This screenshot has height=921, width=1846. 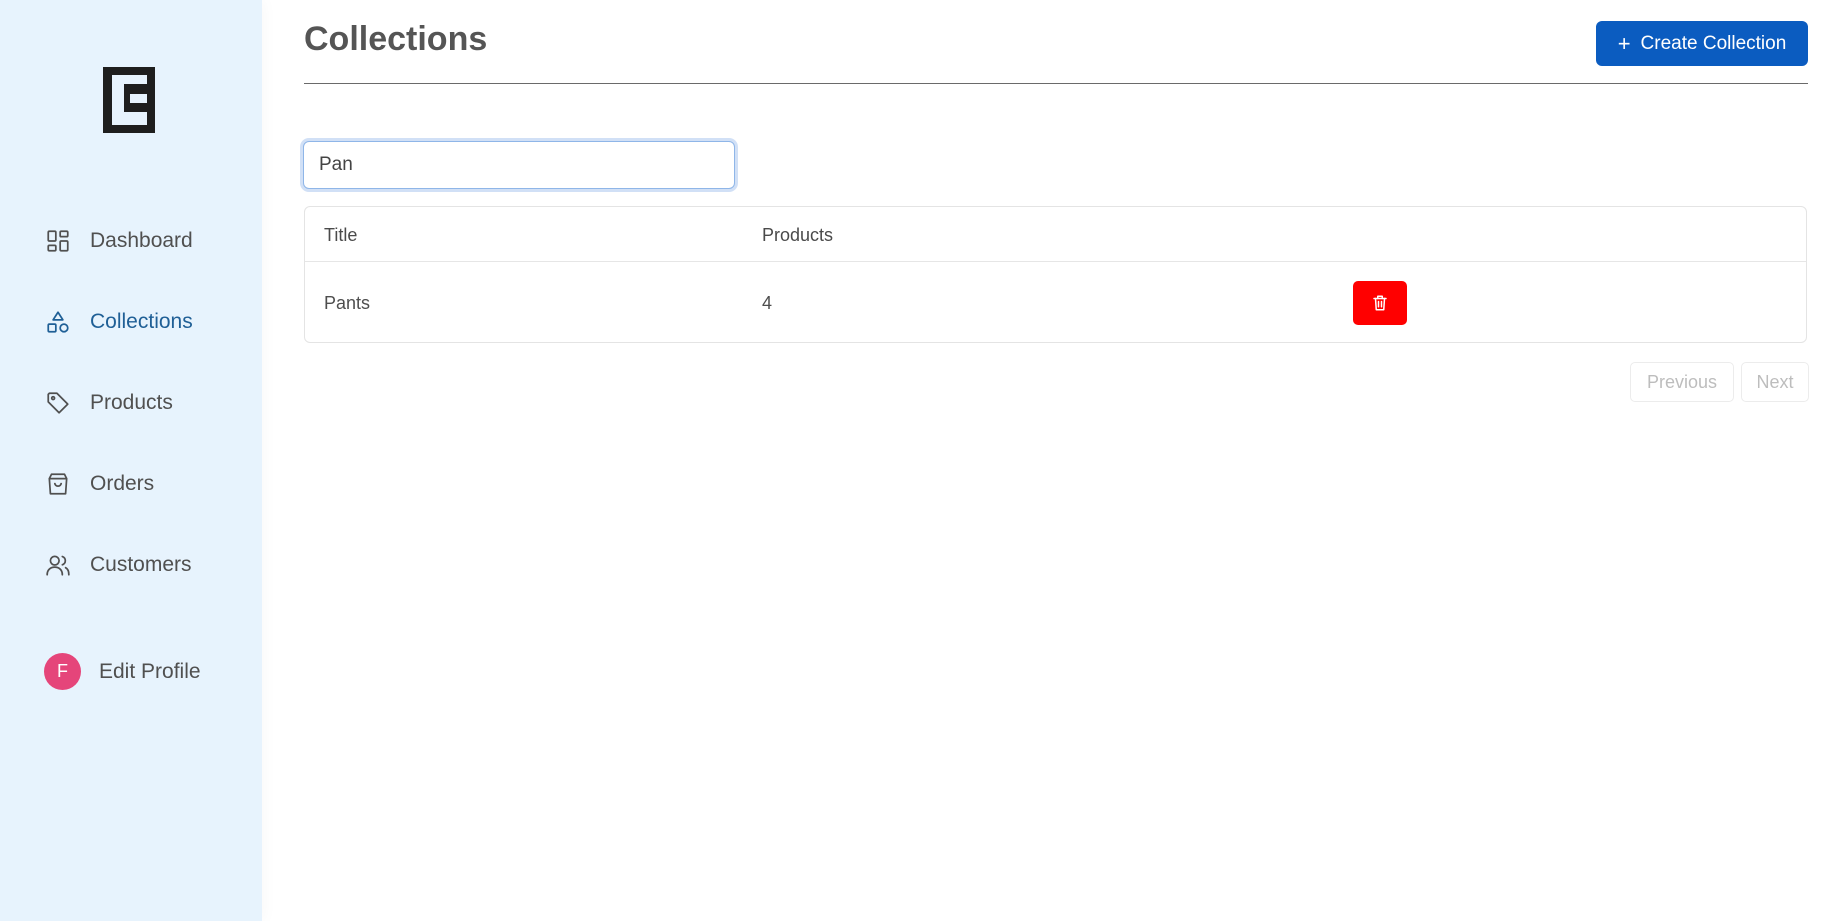 I want to click on pagination-previous-button: Previous, so click(x=1682, y=382).